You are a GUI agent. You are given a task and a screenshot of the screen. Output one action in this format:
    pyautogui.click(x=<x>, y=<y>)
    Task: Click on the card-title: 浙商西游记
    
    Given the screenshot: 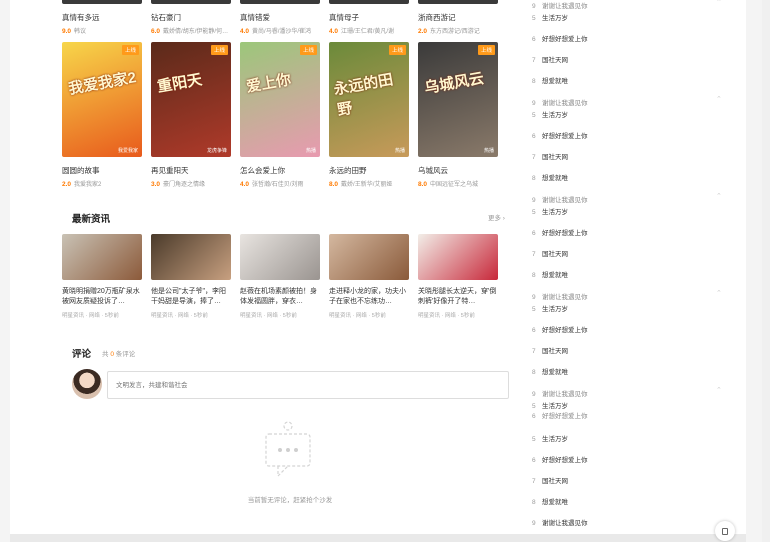 What is the action you would take?
    pyautogui.click(x=458, y=17)
    